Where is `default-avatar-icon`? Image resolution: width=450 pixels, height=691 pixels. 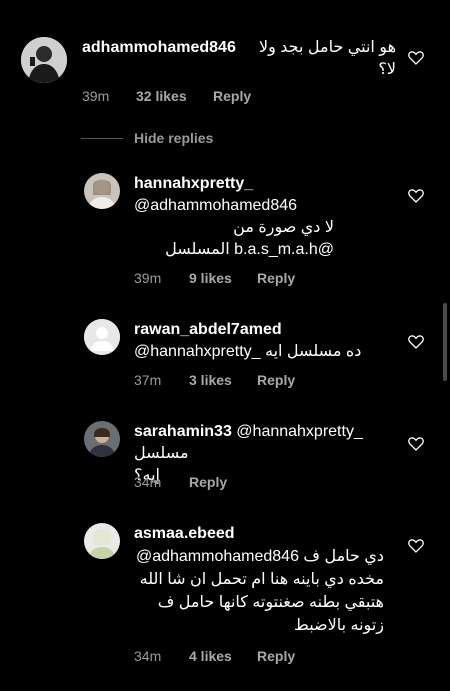
default-avatar-icon is located at coordinates (102, 337).